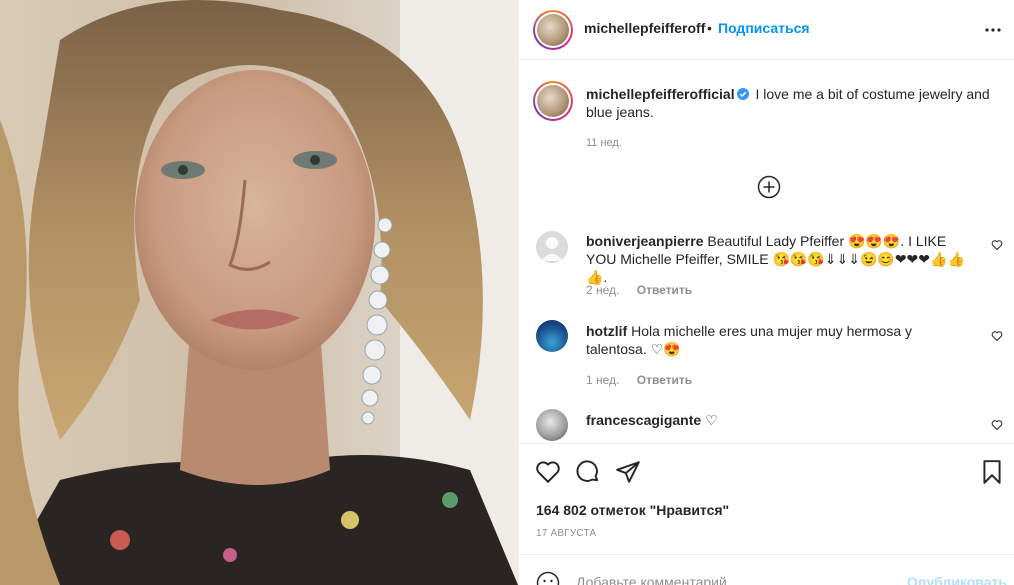 This screenshot has width=1014, height=585. I want to click on comment-time: 2 нед., so click(603, 290).